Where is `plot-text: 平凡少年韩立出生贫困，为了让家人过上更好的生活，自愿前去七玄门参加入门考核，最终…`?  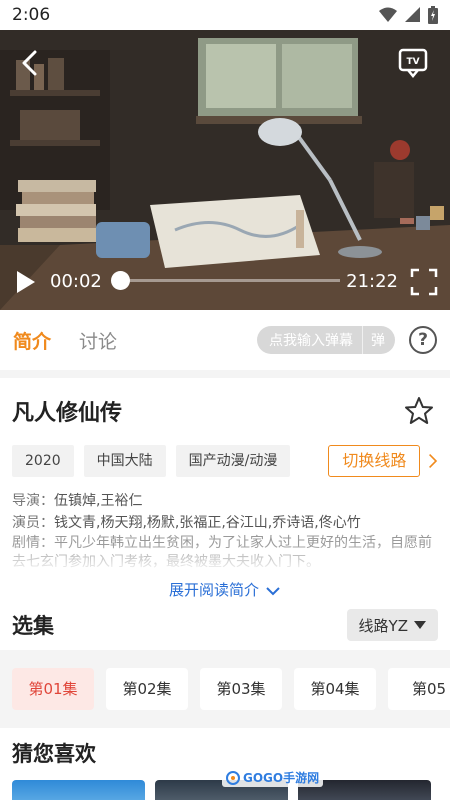
plot-text: 平凡少年韩立出生贫困，为了让家人过上更好的生活，自愿前去七玄门参加入门考核，最终… is located at coordinates (222, 552).